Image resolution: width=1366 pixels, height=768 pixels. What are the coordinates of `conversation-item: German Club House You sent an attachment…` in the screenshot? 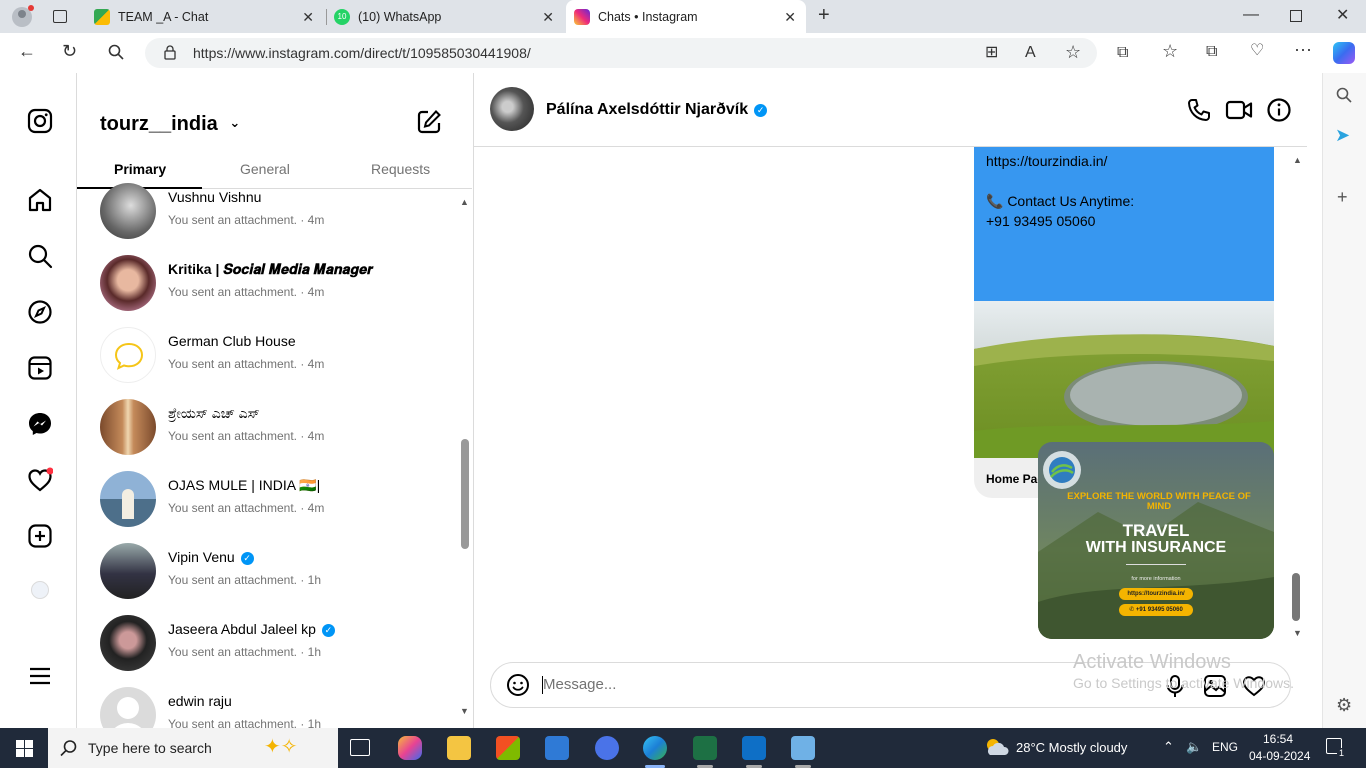 It's located at (280, 357).